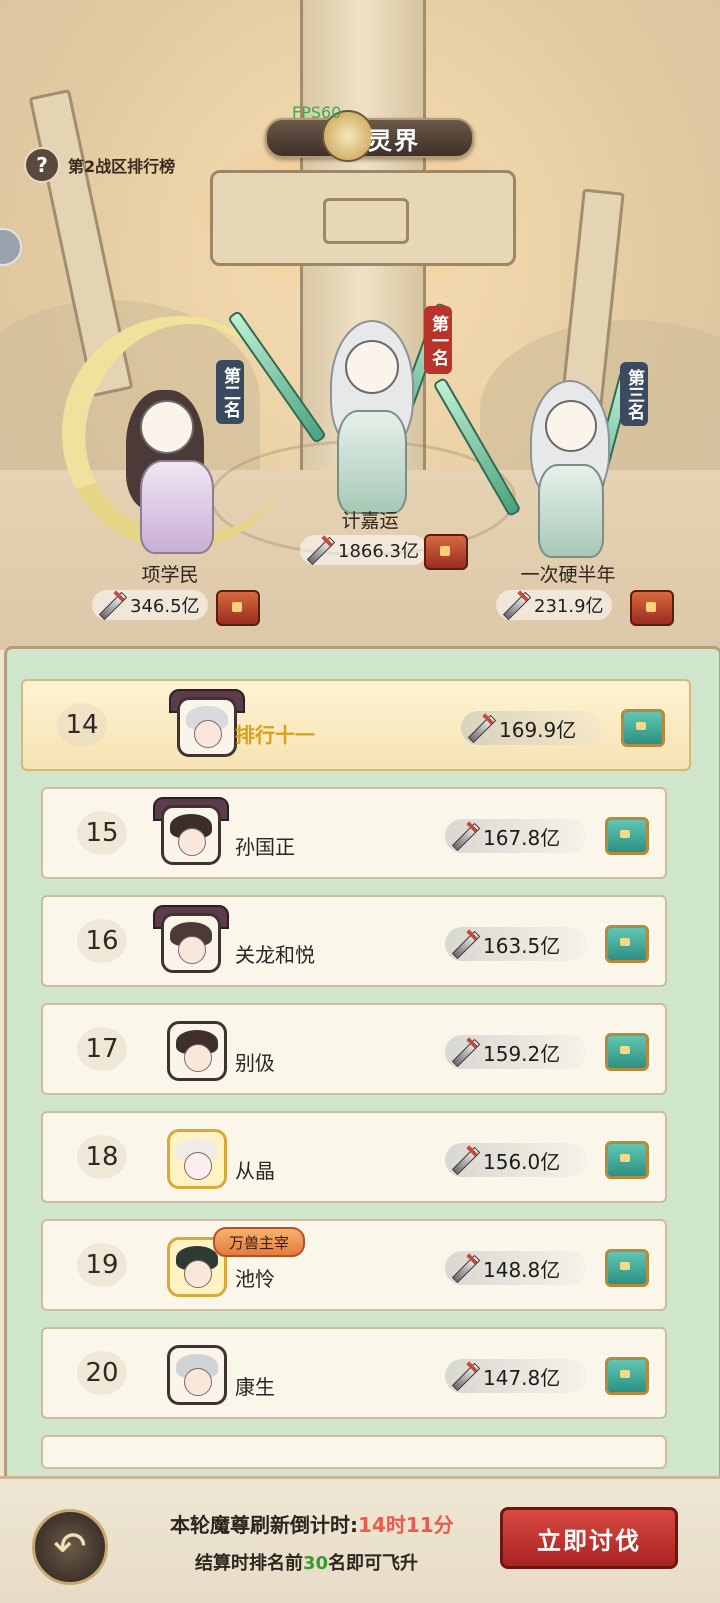 The image size is (720, 1603). I want to click on third-place-power: 231.9亿, so click(554, 605).